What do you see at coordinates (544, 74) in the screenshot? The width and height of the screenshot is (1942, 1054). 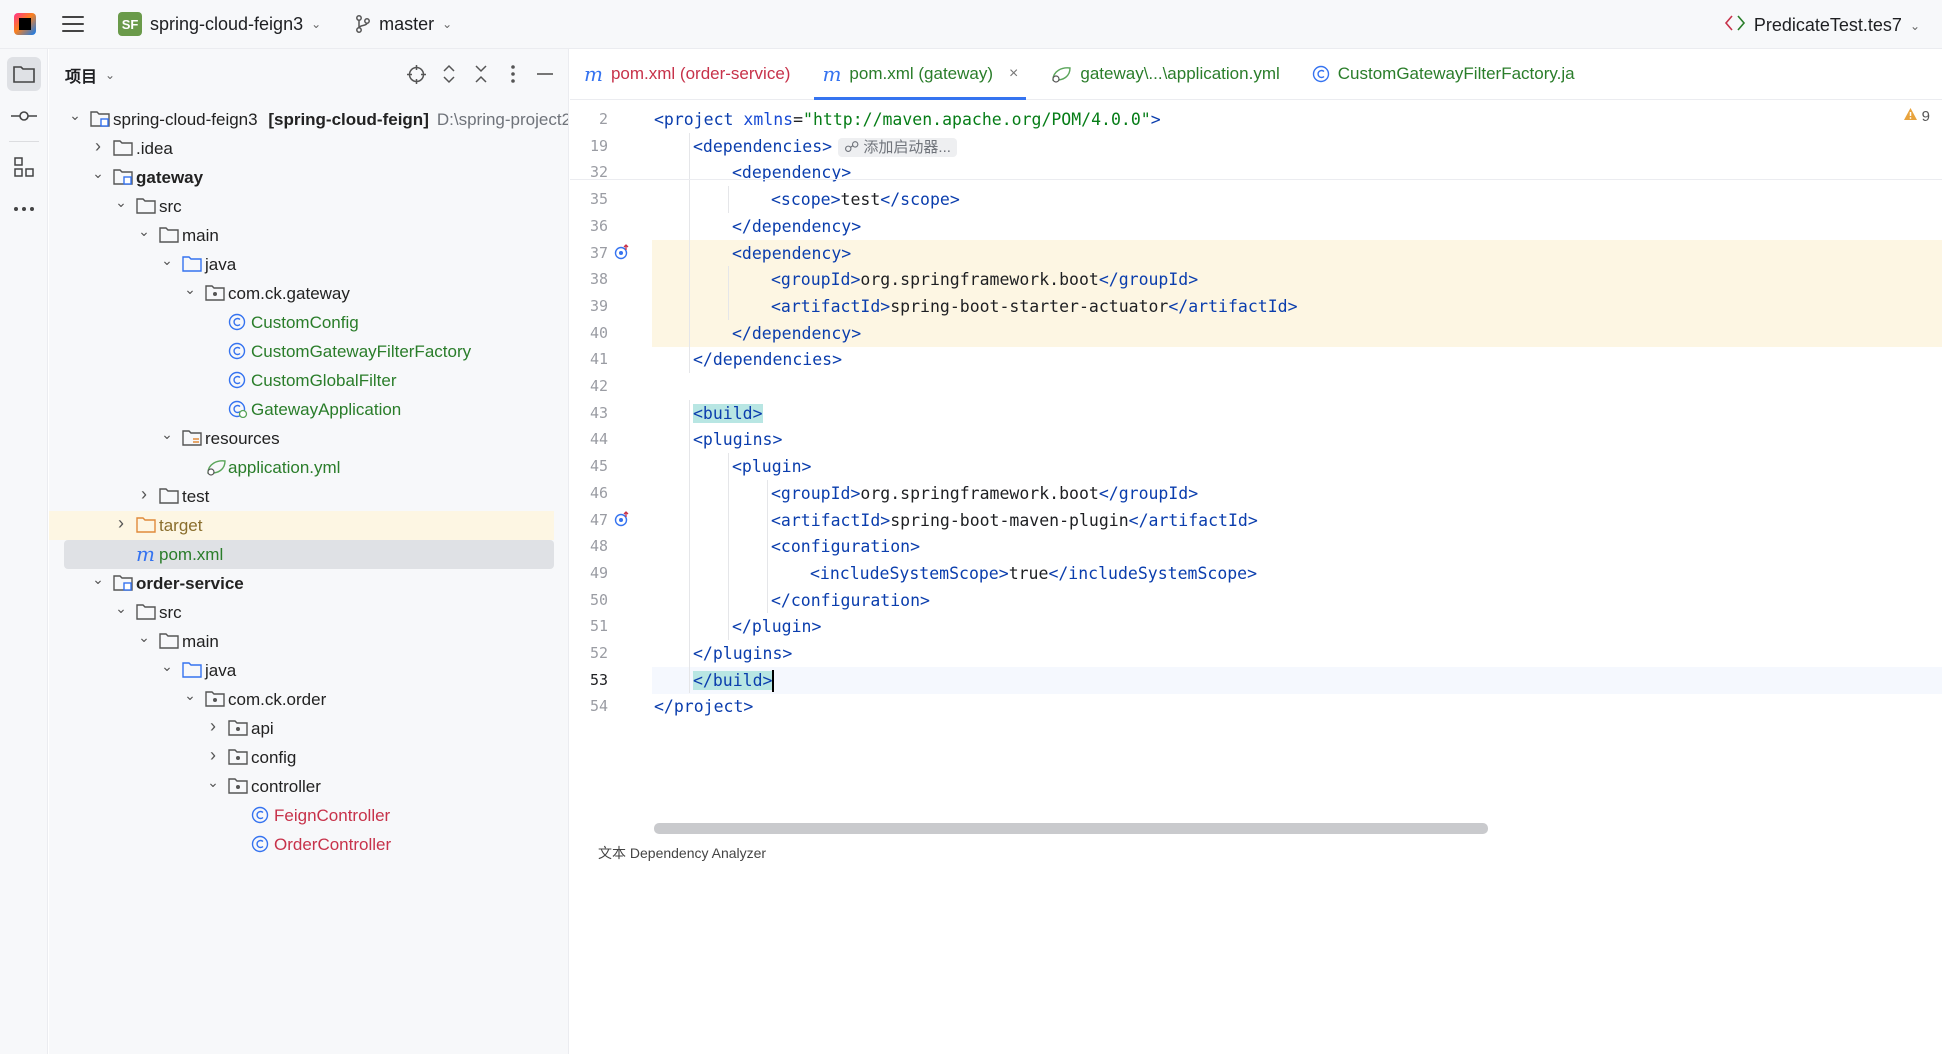 I see `hide-panel-icon` at bounding box center [544, 74].